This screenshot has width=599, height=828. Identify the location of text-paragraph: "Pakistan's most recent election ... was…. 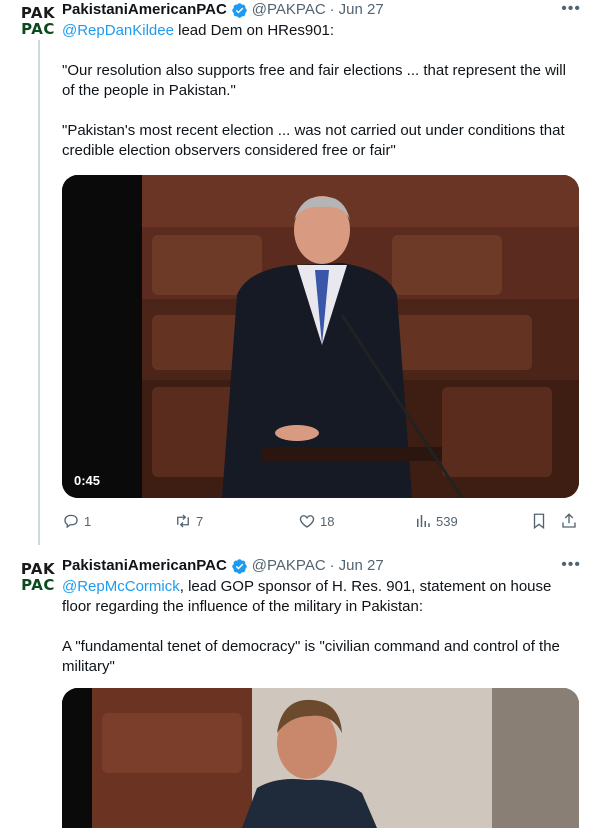
(313, 140).